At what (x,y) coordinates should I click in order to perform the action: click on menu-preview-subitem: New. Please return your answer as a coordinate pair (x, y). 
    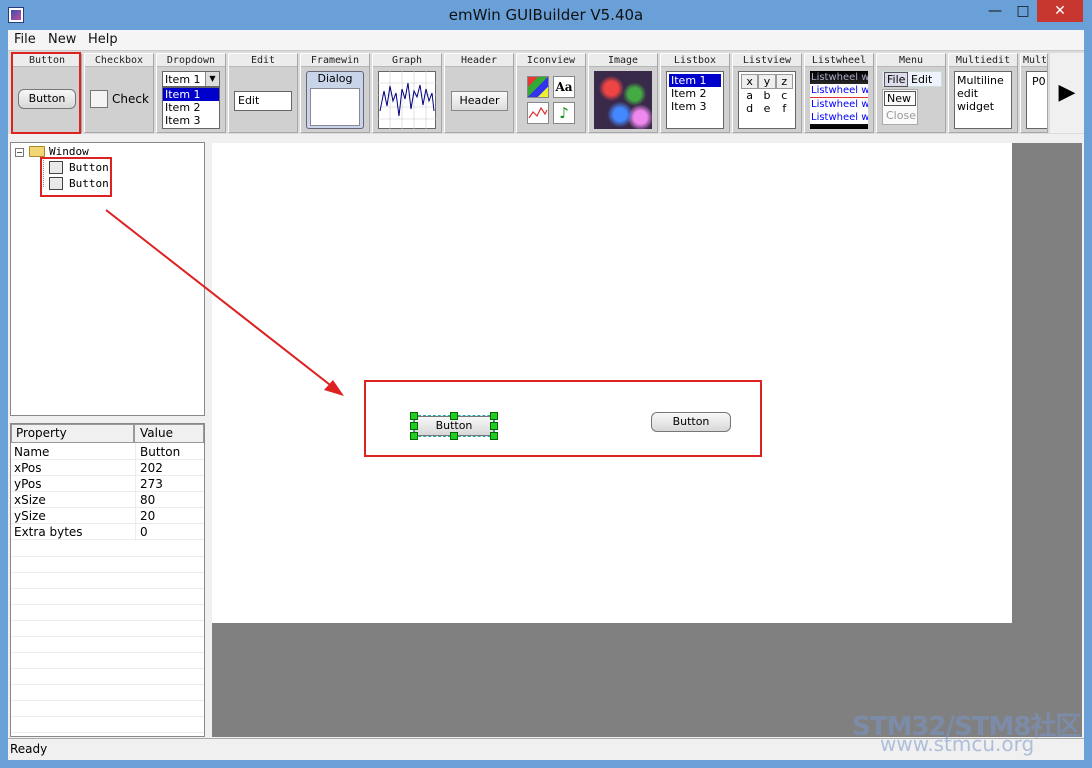
    Looking at the image, I should click on (900, 98).